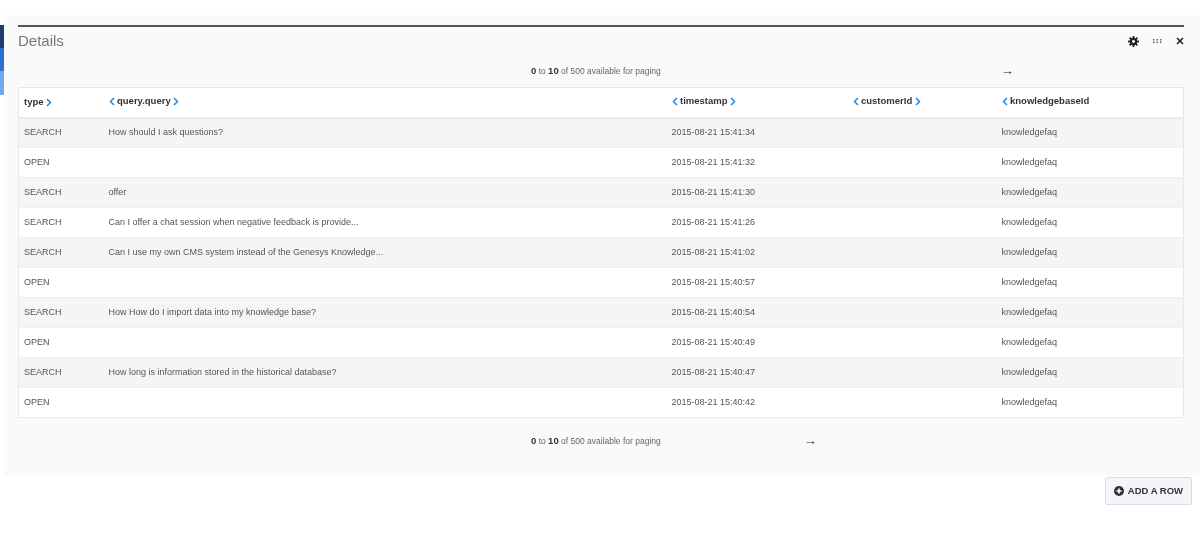 The width and height of the screenshot is (1200, 535). Describe the element at coordinates (166, 132) in the screenshot. I see `table-cell: How should I ask questions?` at that location.